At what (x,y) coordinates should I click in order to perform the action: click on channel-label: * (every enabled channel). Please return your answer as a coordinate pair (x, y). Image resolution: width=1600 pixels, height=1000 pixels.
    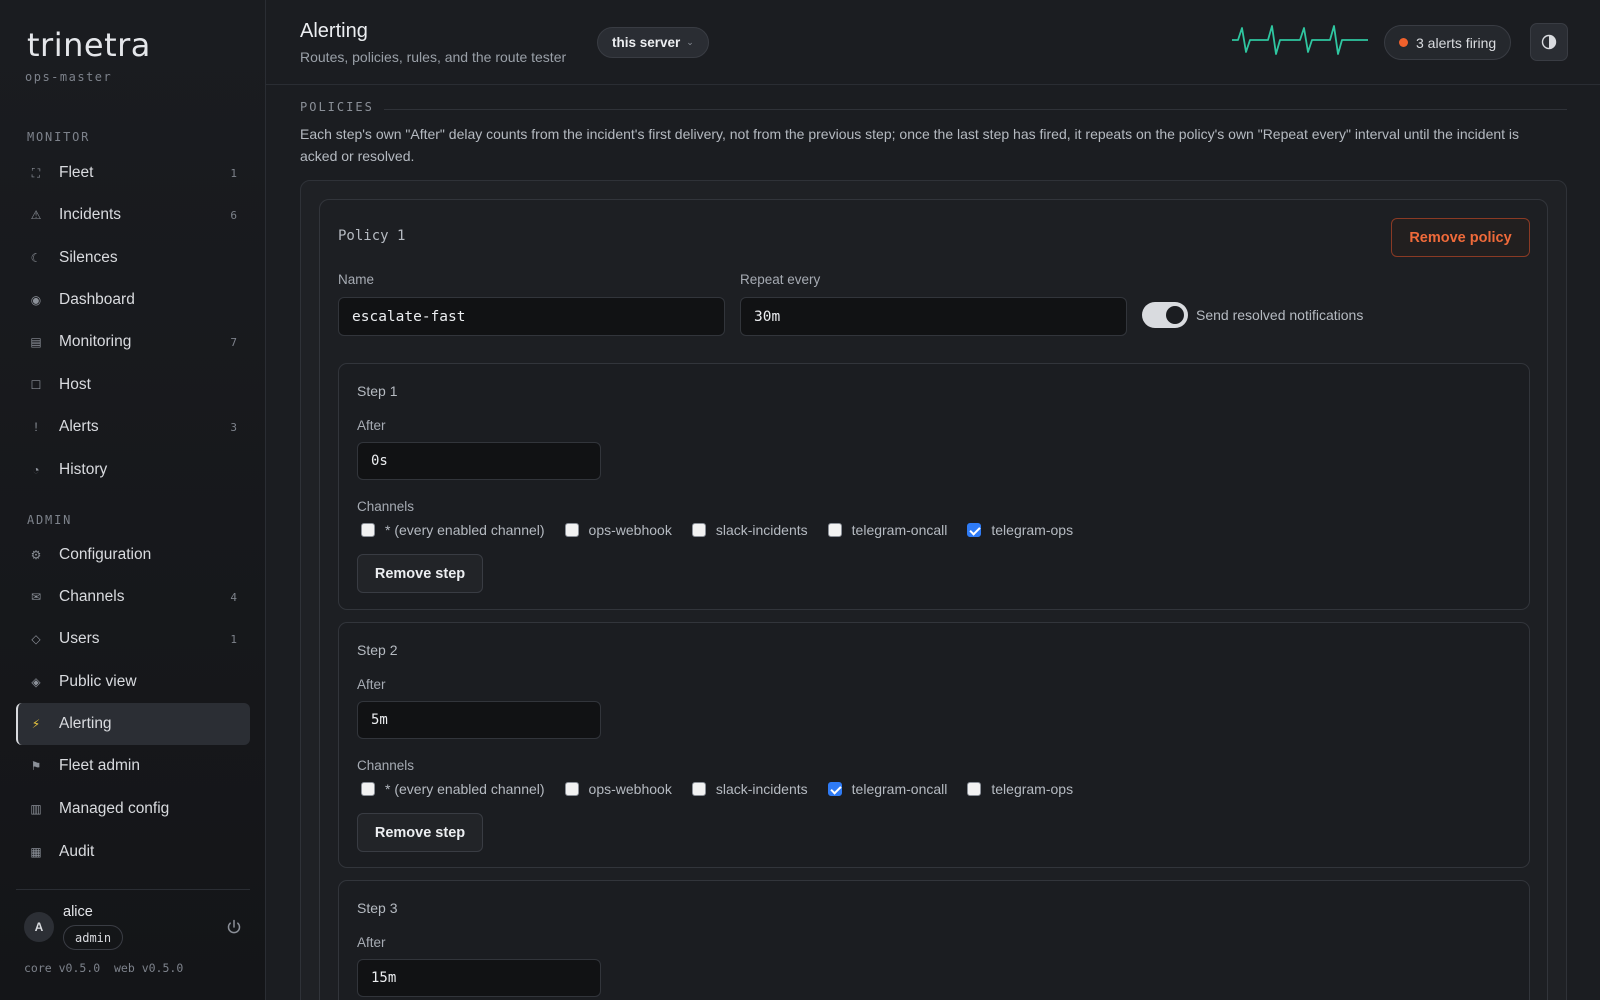
    Looking at the image, I should click on (465, 530).